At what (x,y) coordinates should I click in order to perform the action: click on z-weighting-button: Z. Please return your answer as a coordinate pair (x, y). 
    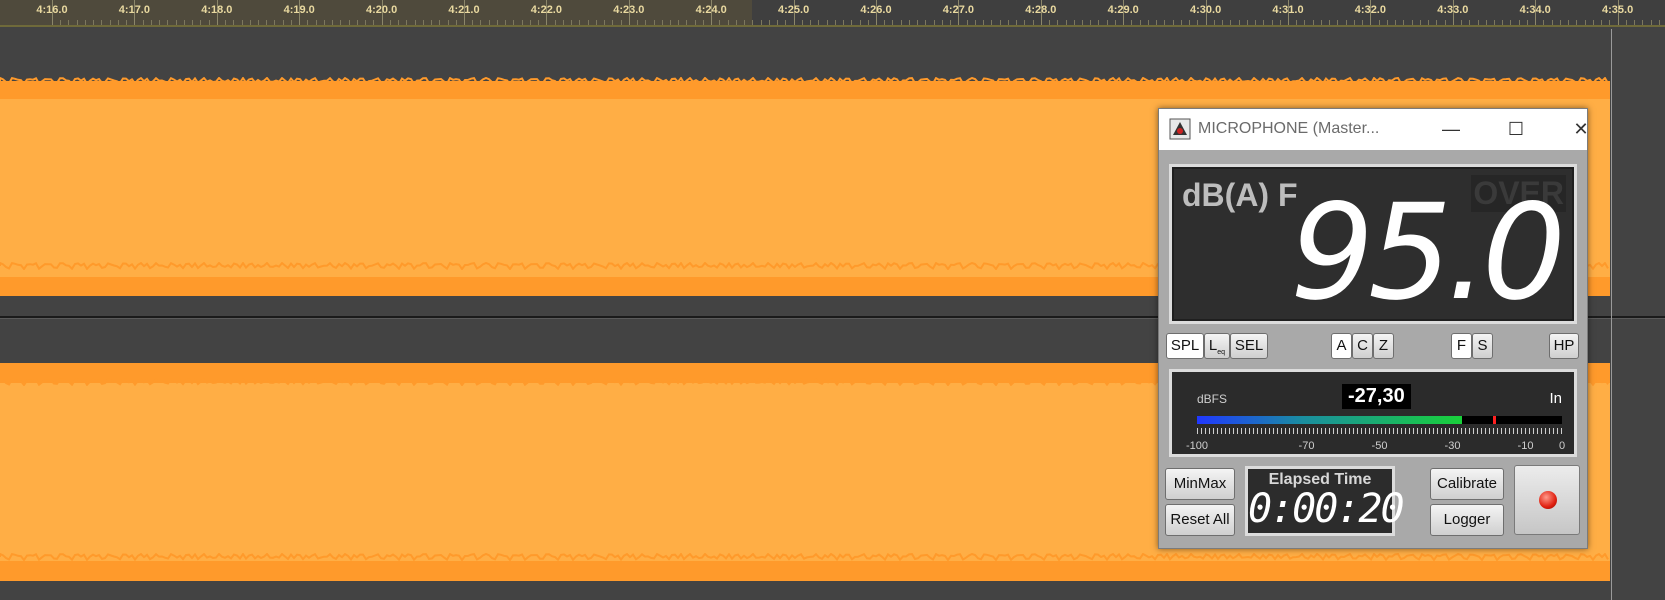
    Looking at the image, I should click on (1383, 346).